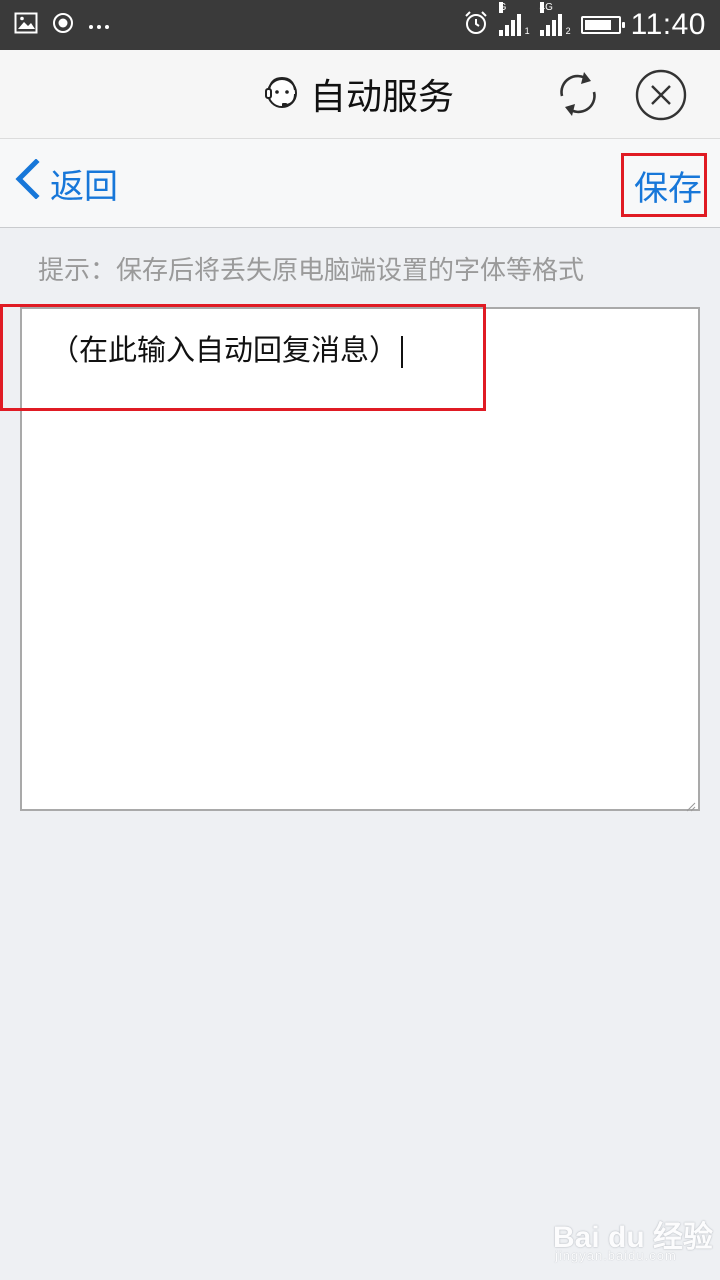 Image resolution: width=720 pixels, height=1280 pixels. I want to click on record-icon, so click(63, 25).